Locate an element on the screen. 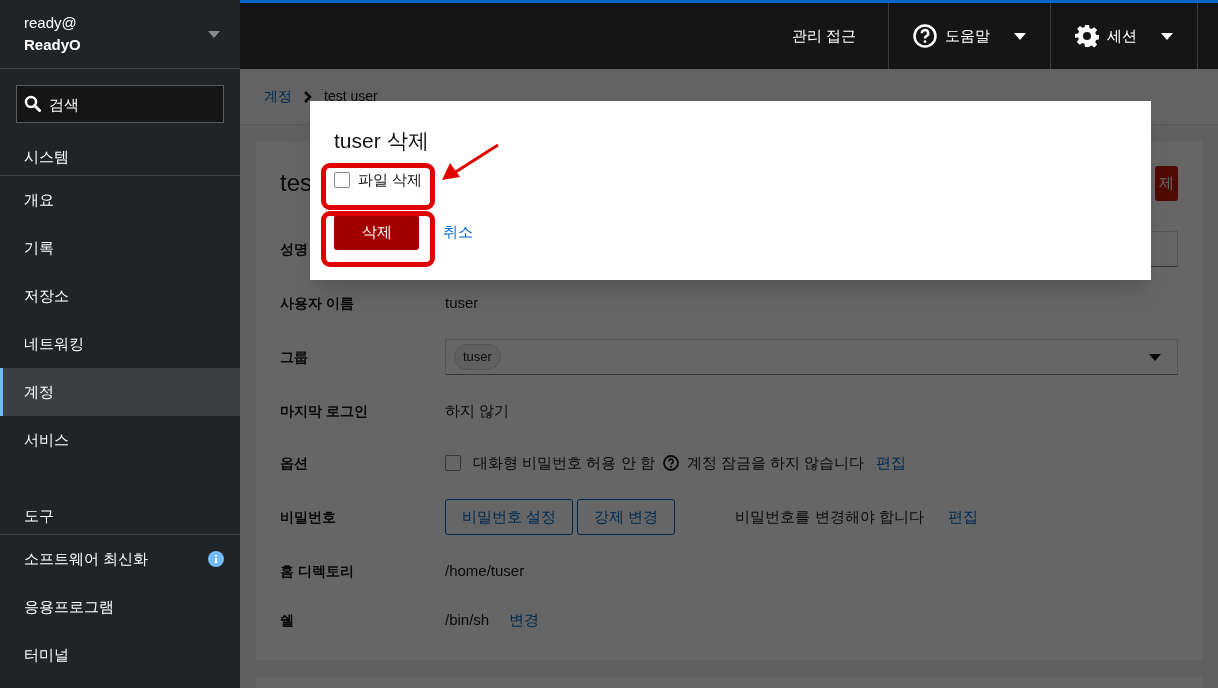  nav-item: 서비스 is located at coordinates (120, 440).